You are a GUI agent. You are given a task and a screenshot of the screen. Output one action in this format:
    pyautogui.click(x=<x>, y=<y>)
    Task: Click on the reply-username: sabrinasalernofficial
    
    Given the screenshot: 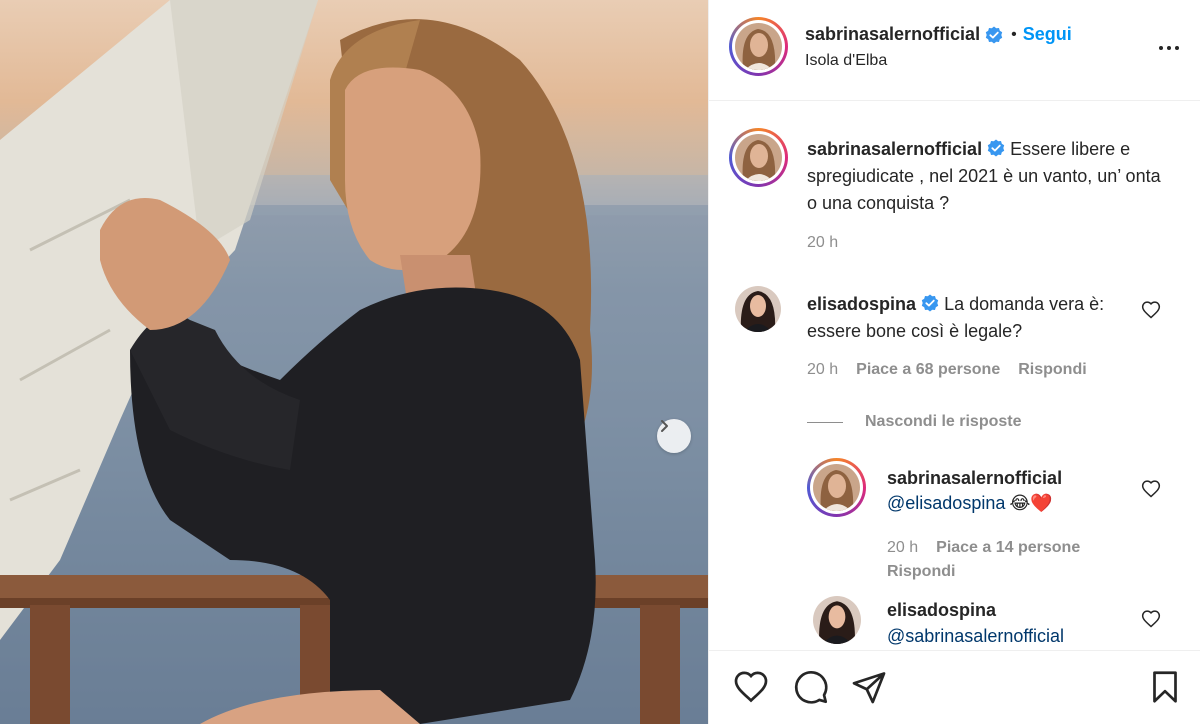 What is the action you would take?
    pyautogui.click(x=974, y=478)
    